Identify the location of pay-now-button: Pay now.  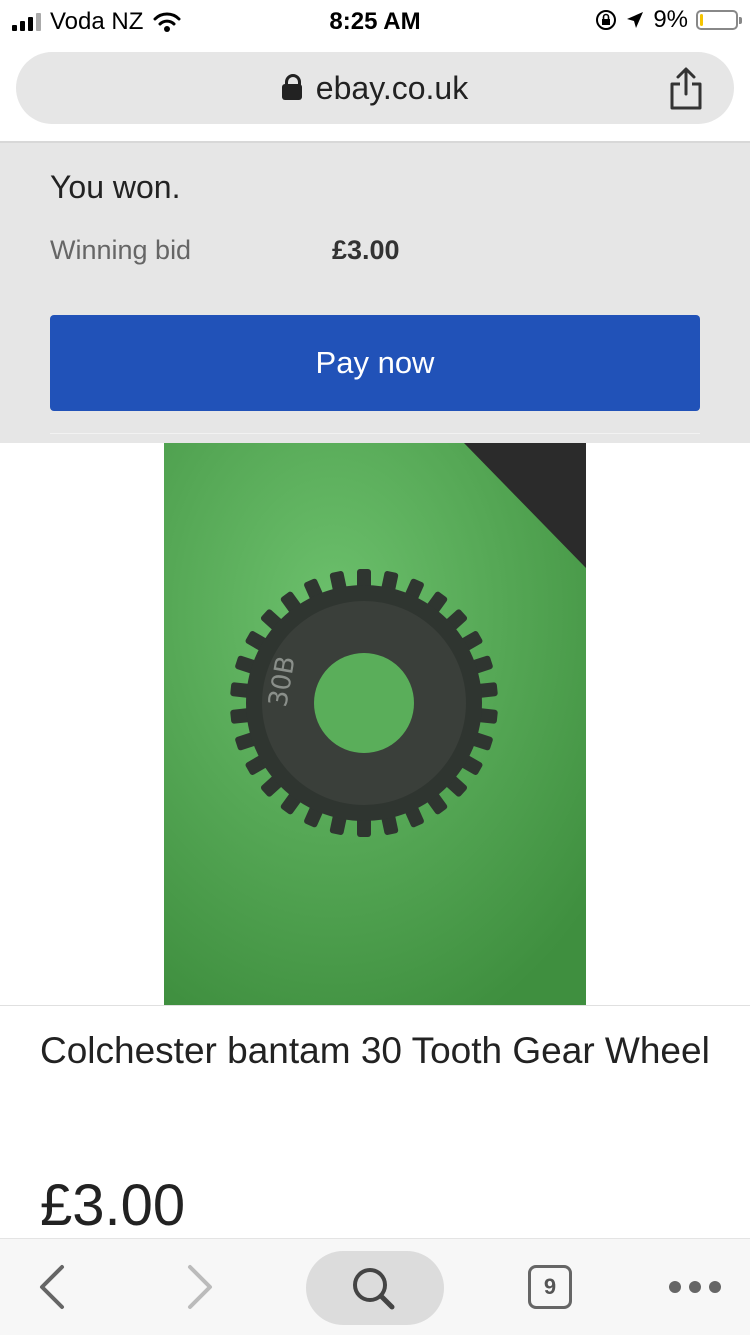
(375, 363).